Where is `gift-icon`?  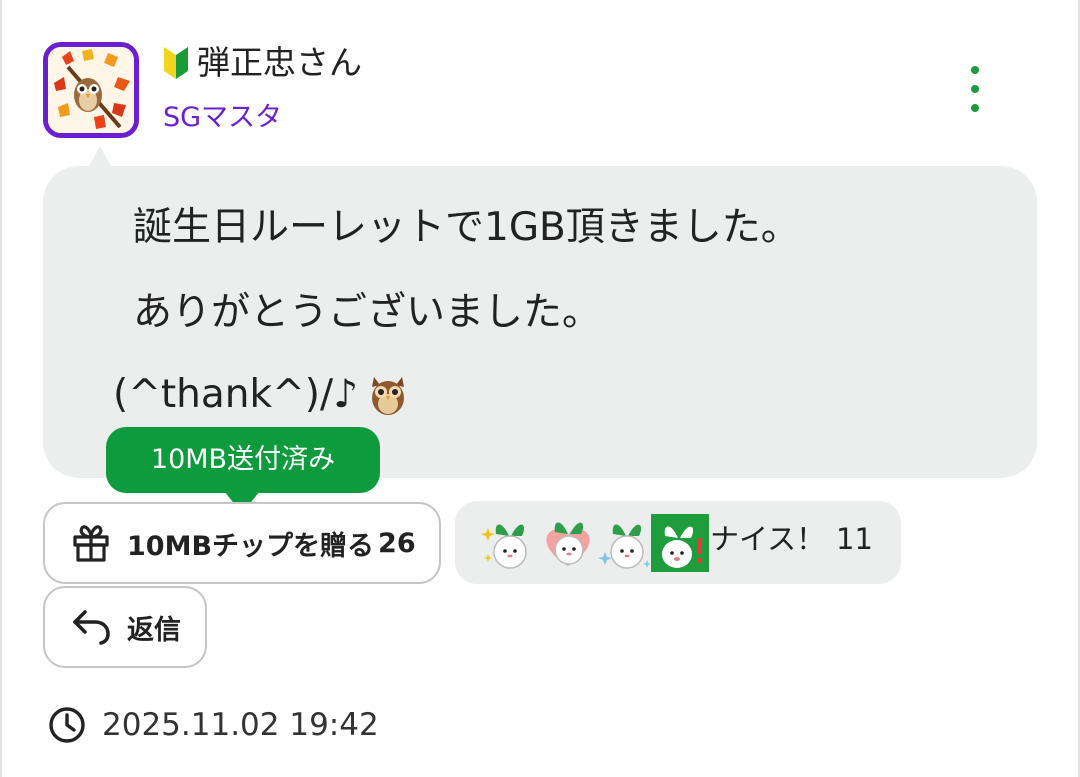 gift-icon is located at coordinates (91, 543).